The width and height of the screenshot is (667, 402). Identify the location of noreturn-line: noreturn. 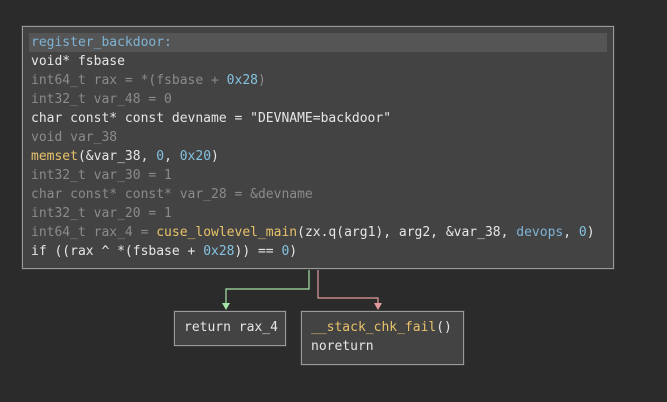
(342, 346).